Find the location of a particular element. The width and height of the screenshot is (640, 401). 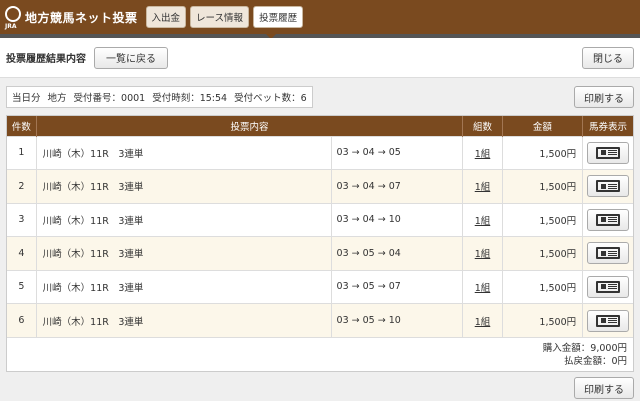

logo: JRA 地方競馬ネット投票 is located at coordinates (75, 17).